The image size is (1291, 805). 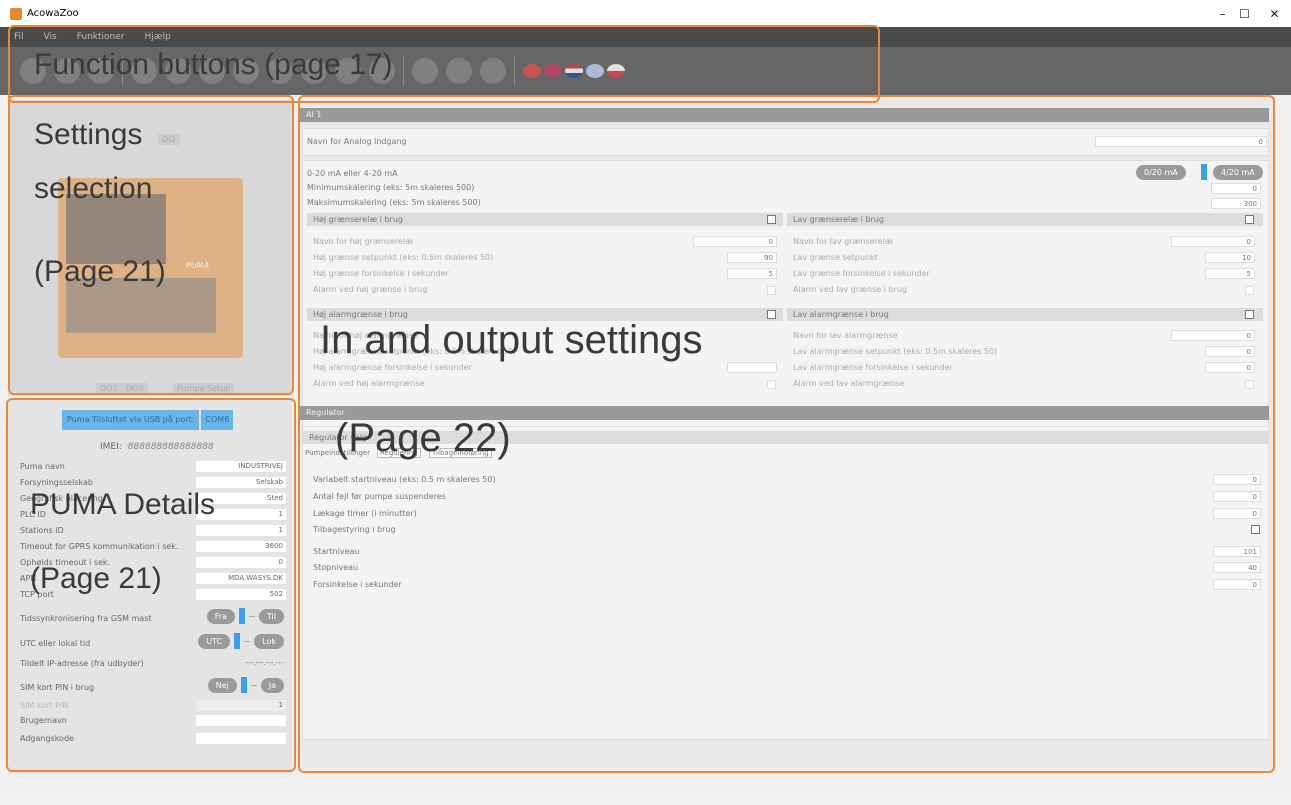 What do you see at coordinates (1271, 13) in the screenshot?
I see `close-button: ✕` at bounding box center [1271, 13].